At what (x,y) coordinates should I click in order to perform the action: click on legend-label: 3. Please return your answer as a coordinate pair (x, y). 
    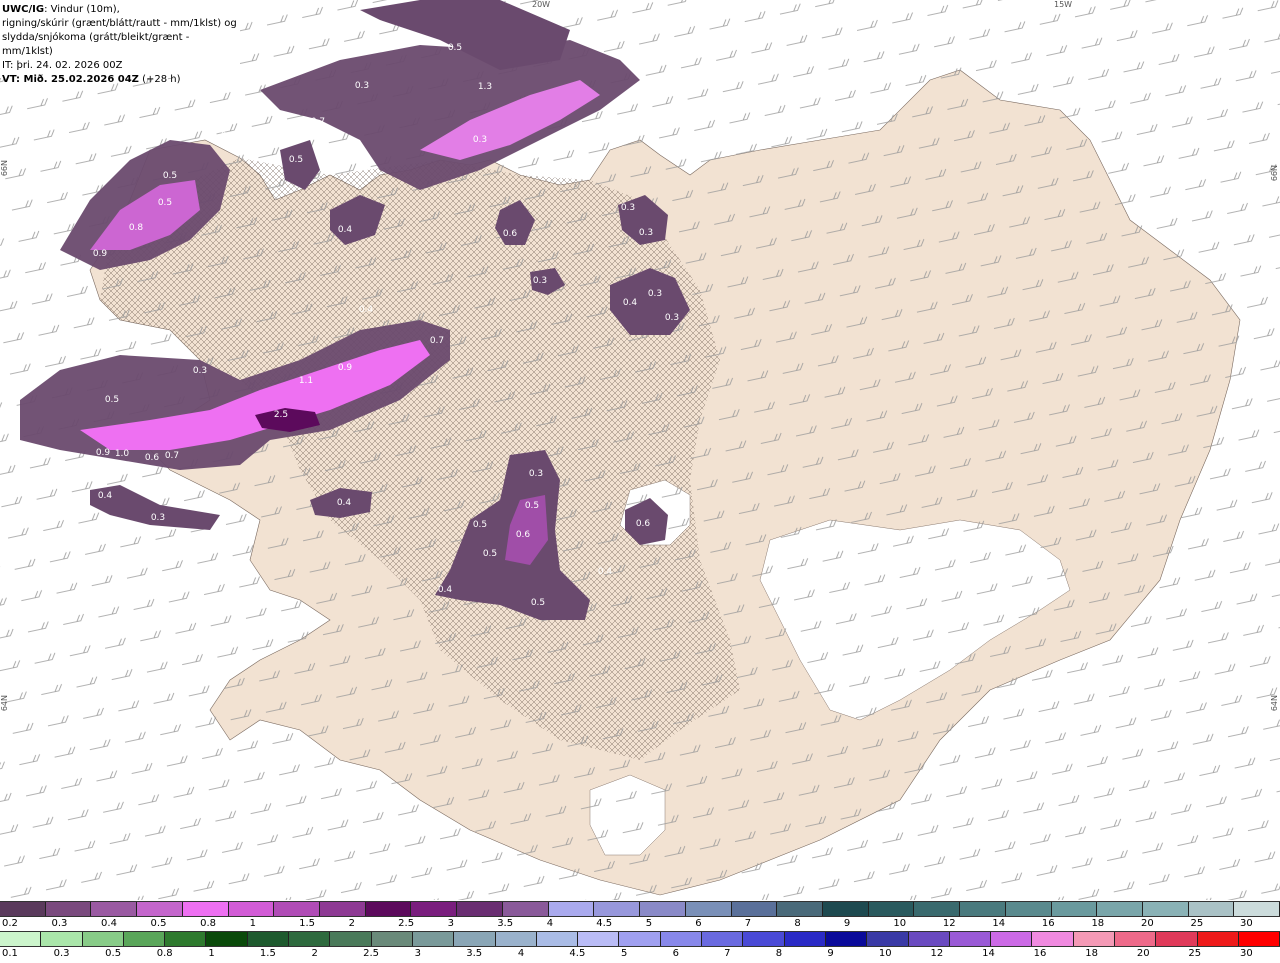
    Looking at the image, I should click on (451, 923).